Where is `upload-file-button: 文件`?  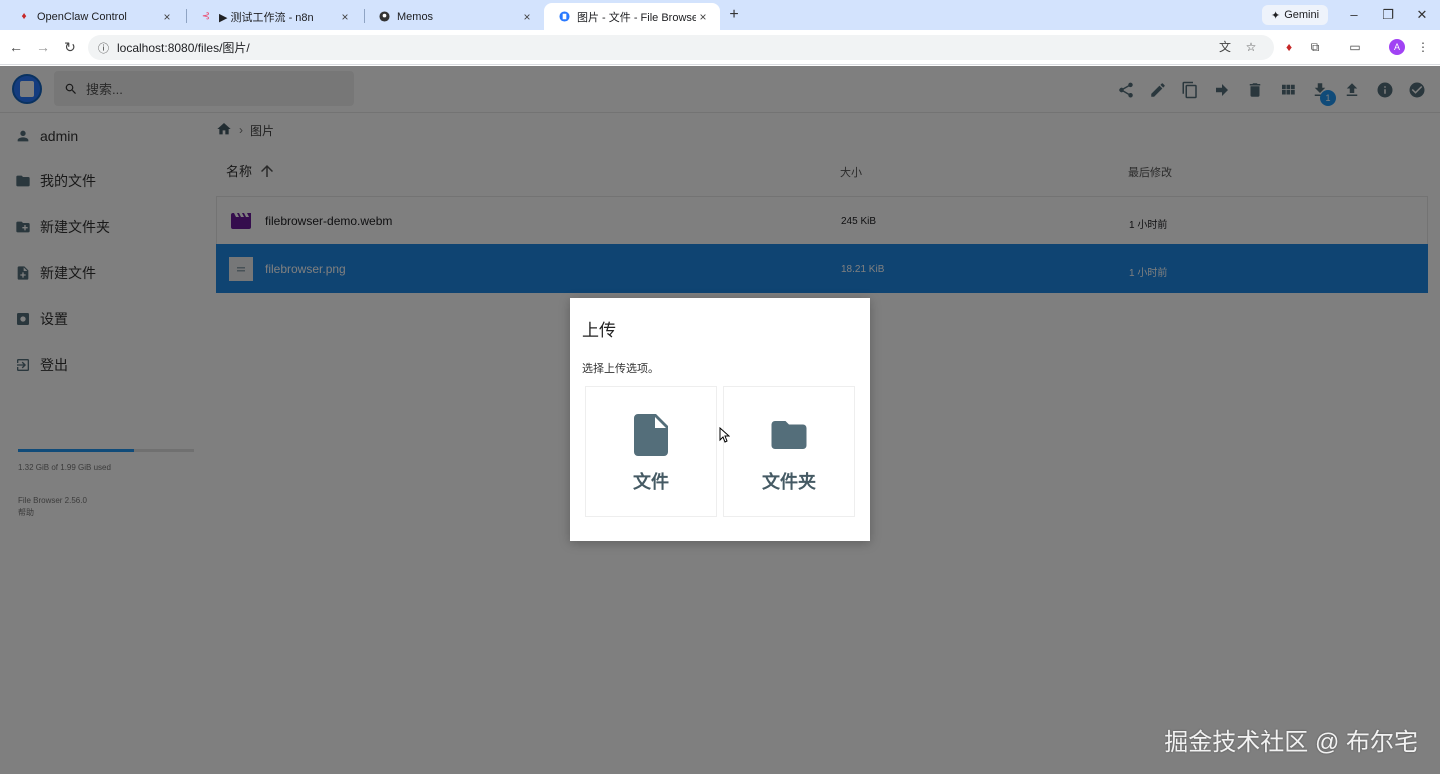
upload-file-button: 文件 is located at coordinates (651, 451).